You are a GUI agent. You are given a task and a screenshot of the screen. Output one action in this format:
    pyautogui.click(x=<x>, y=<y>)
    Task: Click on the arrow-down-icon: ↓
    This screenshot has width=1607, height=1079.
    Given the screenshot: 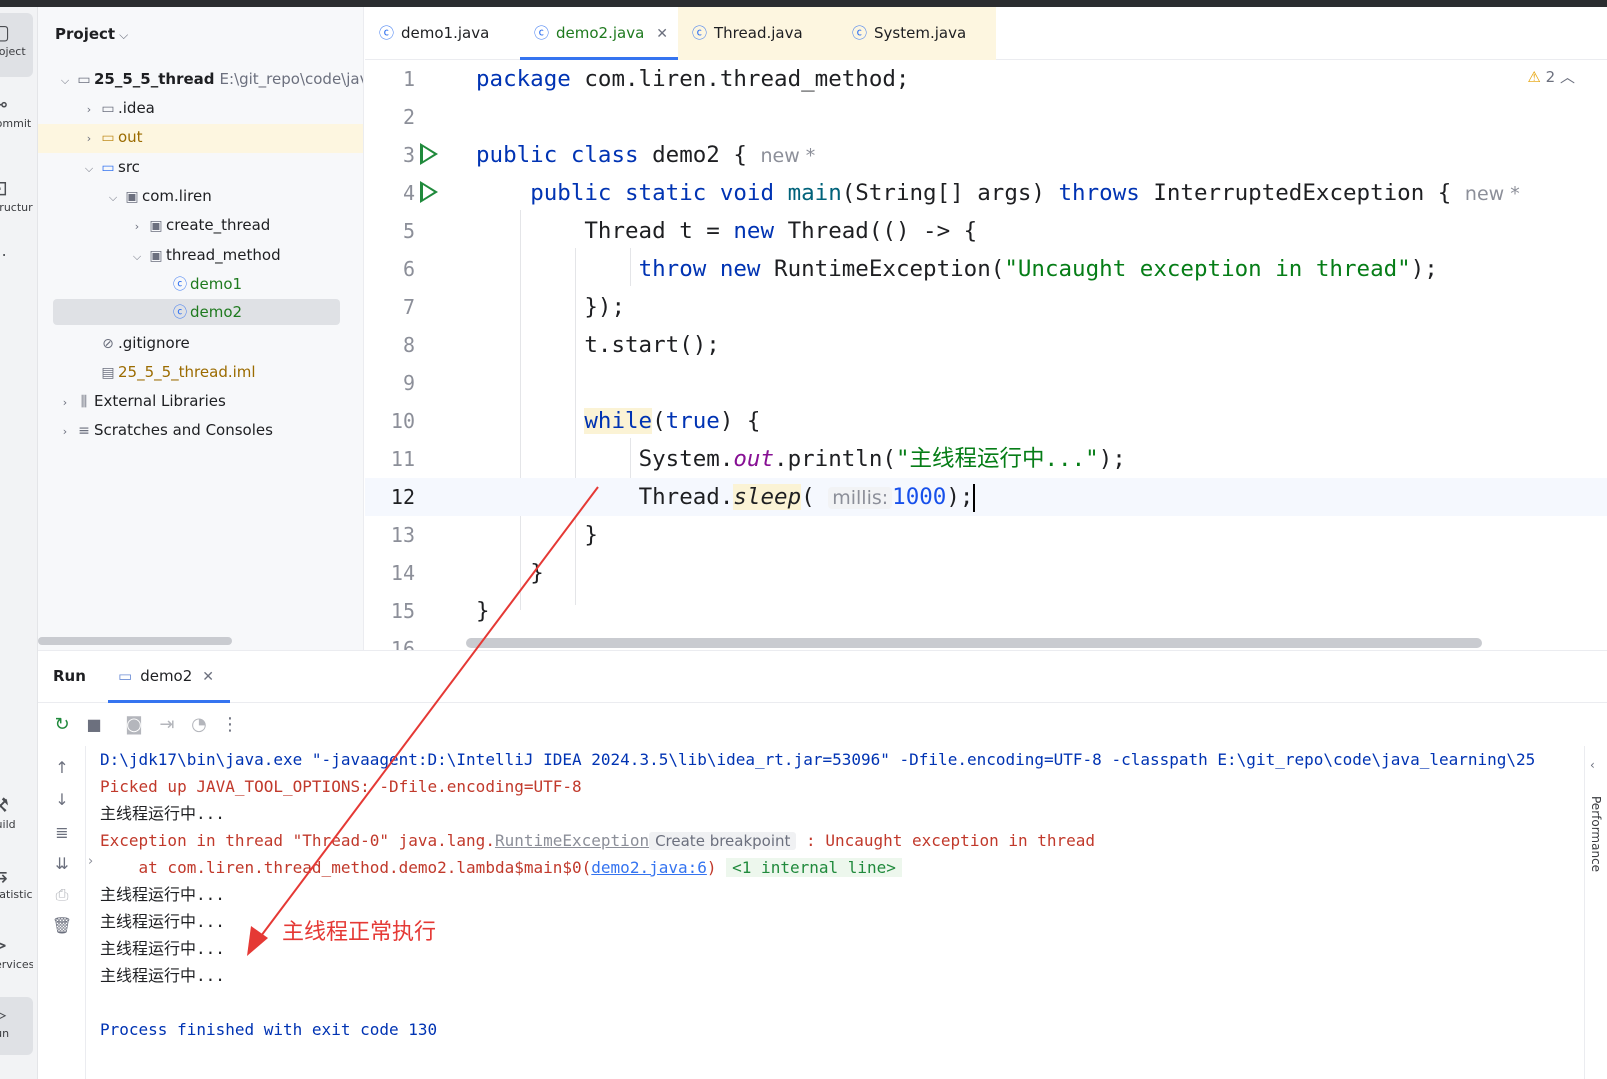 What is the action you would take?
    pyautogui.click(x=62, y=799)
    